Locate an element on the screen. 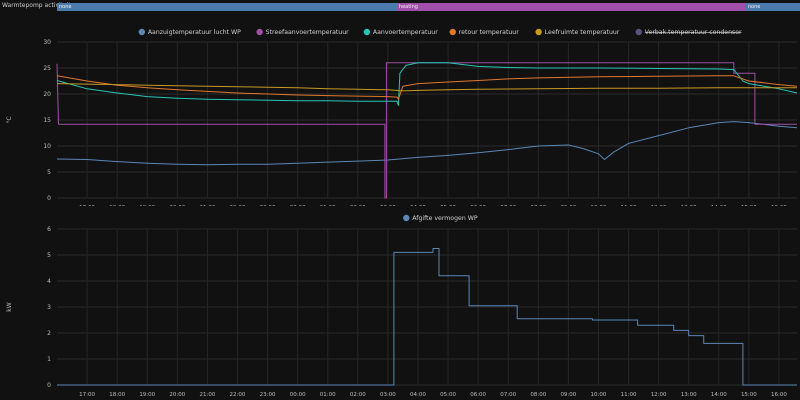 The width and height of the screenshot is (800, 400). x-tick-label: 16:00 is located at coordinates (779, 395).